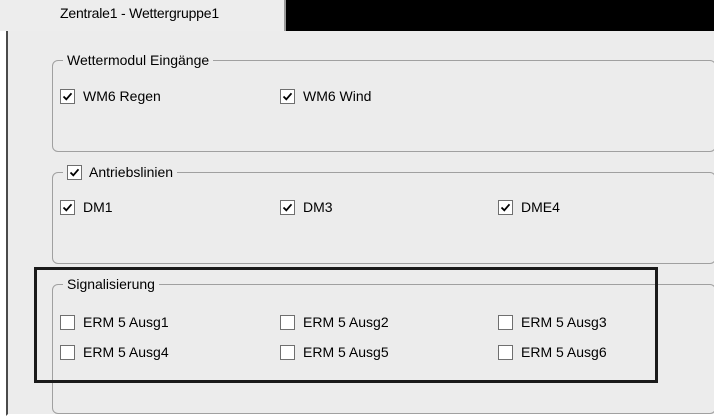  I want to click on checkbox-dm1: DM1, so click(86, 207).